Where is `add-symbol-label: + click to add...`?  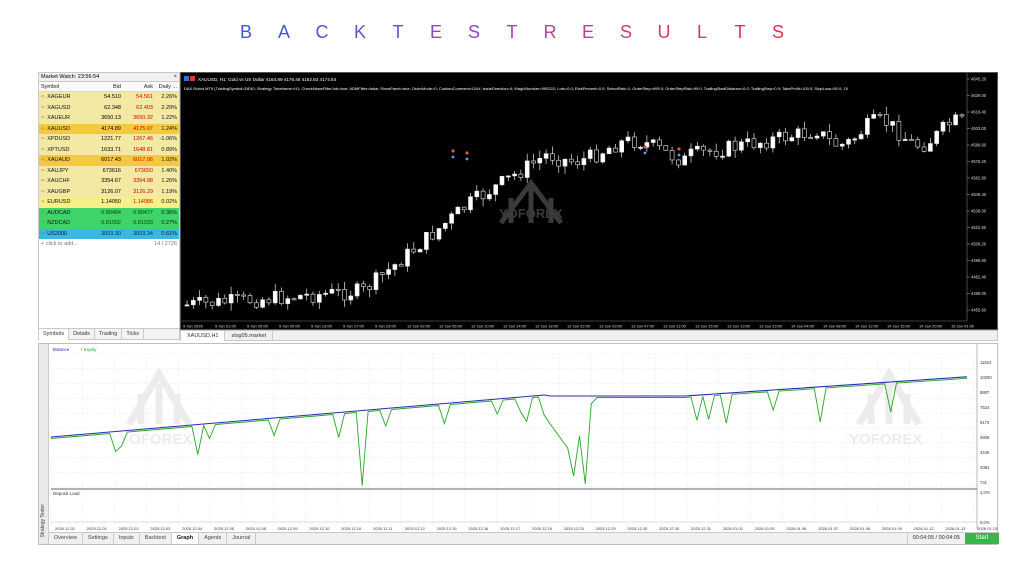
add-symbol-label: + click to add... is located at coordinates (59, 244).